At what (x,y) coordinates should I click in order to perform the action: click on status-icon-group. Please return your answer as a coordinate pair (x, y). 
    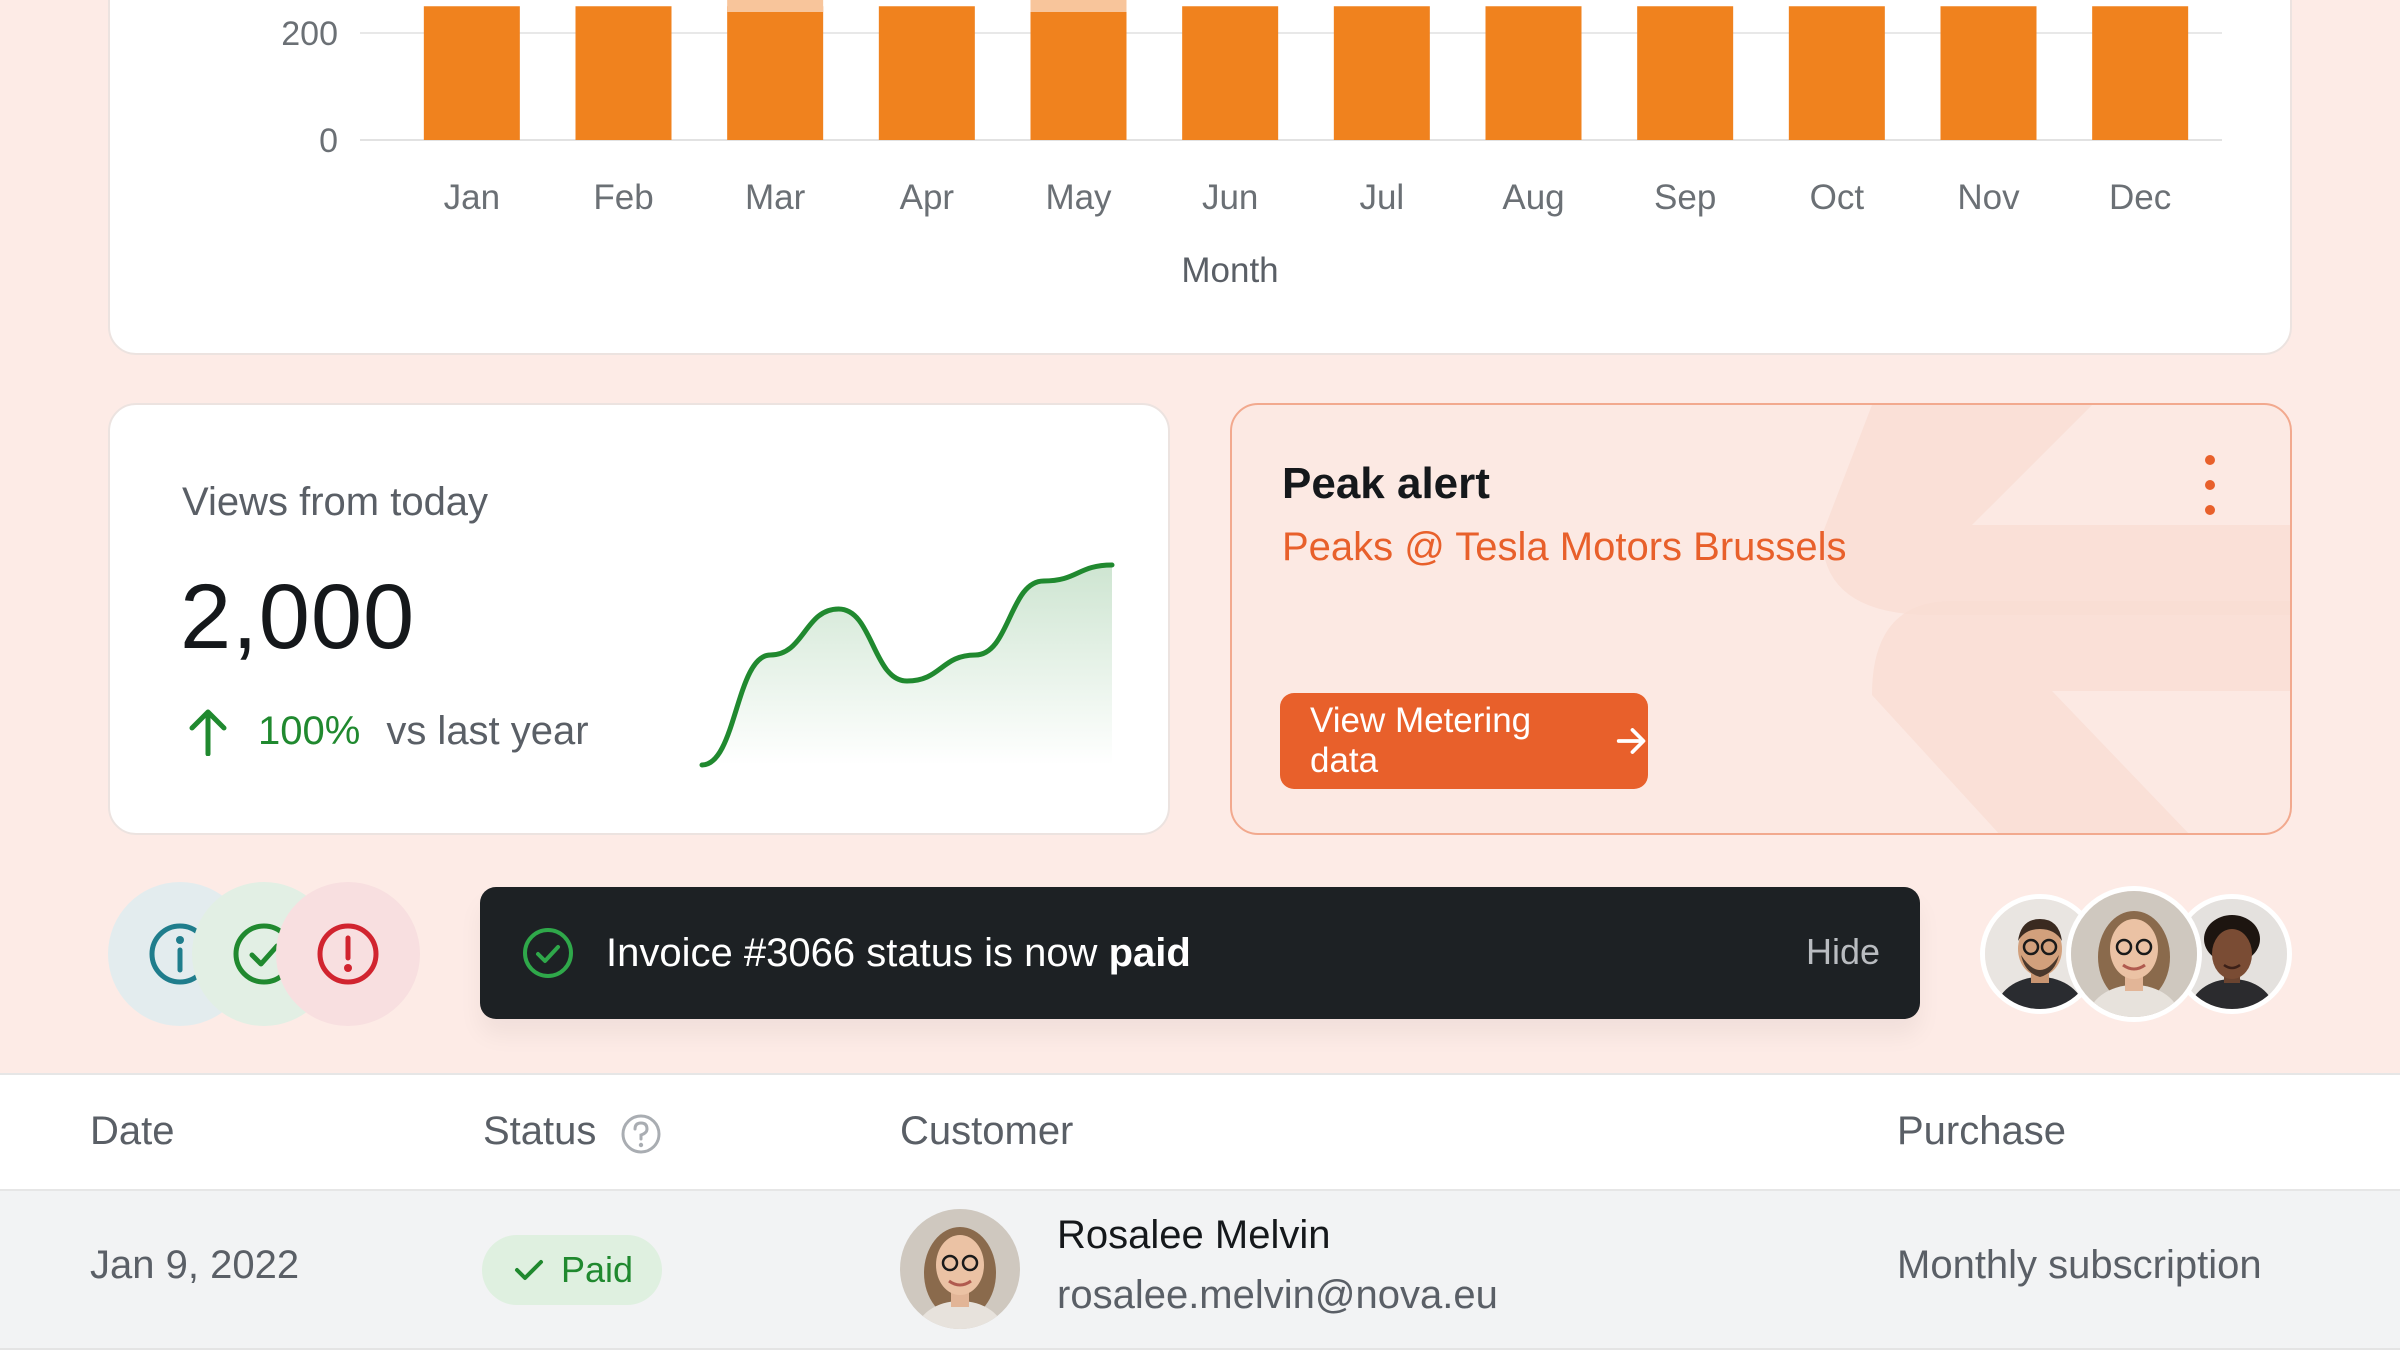
    Looking at the image, I should click on (264, 954).